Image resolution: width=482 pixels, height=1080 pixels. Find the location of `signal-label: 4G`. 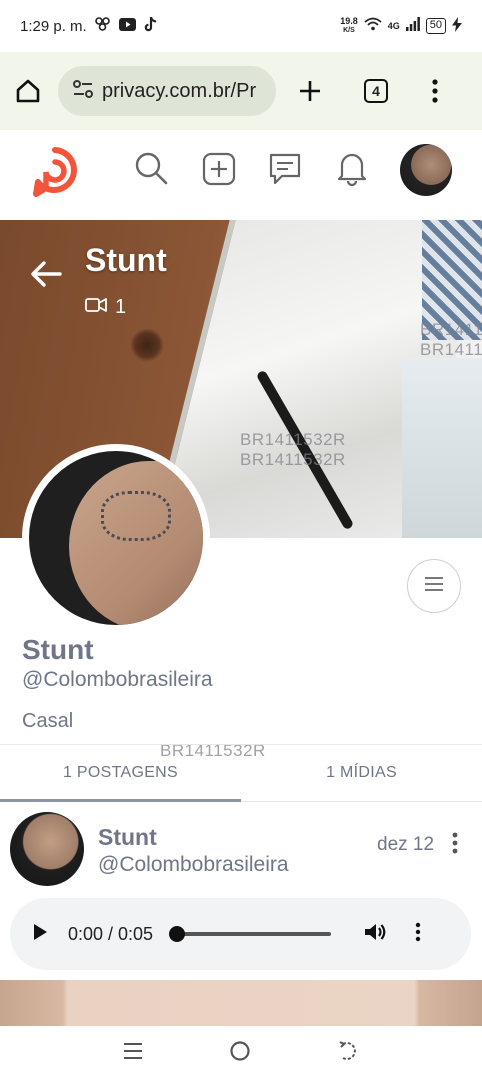

signal-label: 4G is located at coordinates (393, 25).